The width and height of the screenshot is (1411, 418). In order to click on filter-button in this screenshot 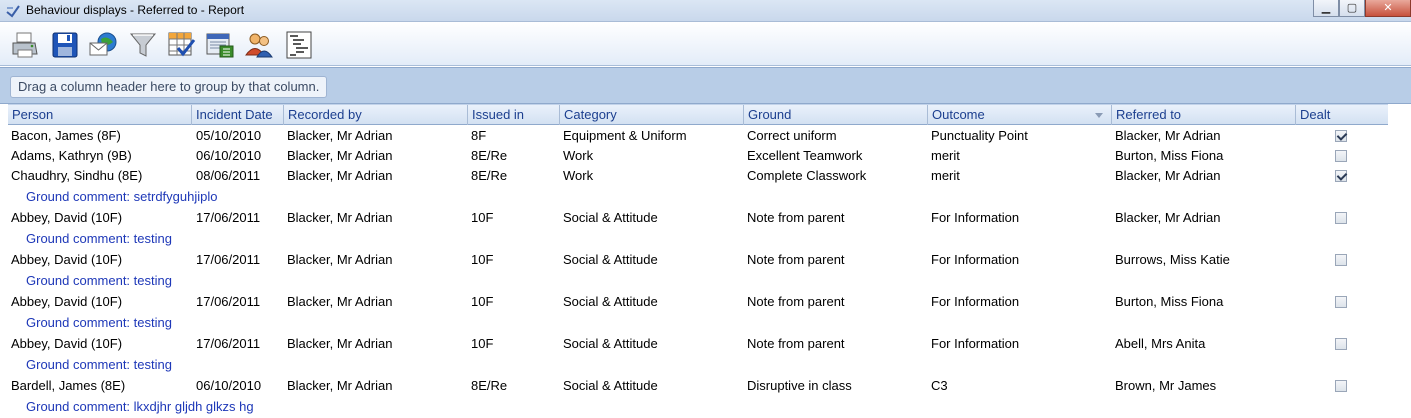, I will do `click(143, 45)`.